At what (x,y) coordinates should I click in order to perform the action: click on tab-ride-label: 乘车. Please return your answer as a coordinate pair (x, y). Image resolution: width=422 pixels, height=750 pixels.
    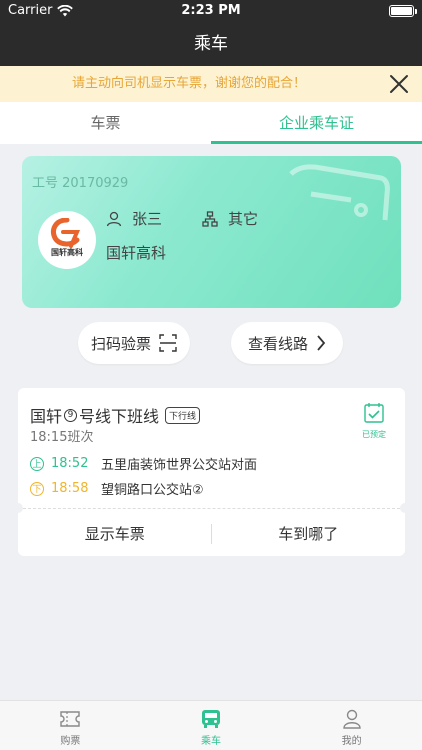
    Looking at the image, I should click on (211, 741).